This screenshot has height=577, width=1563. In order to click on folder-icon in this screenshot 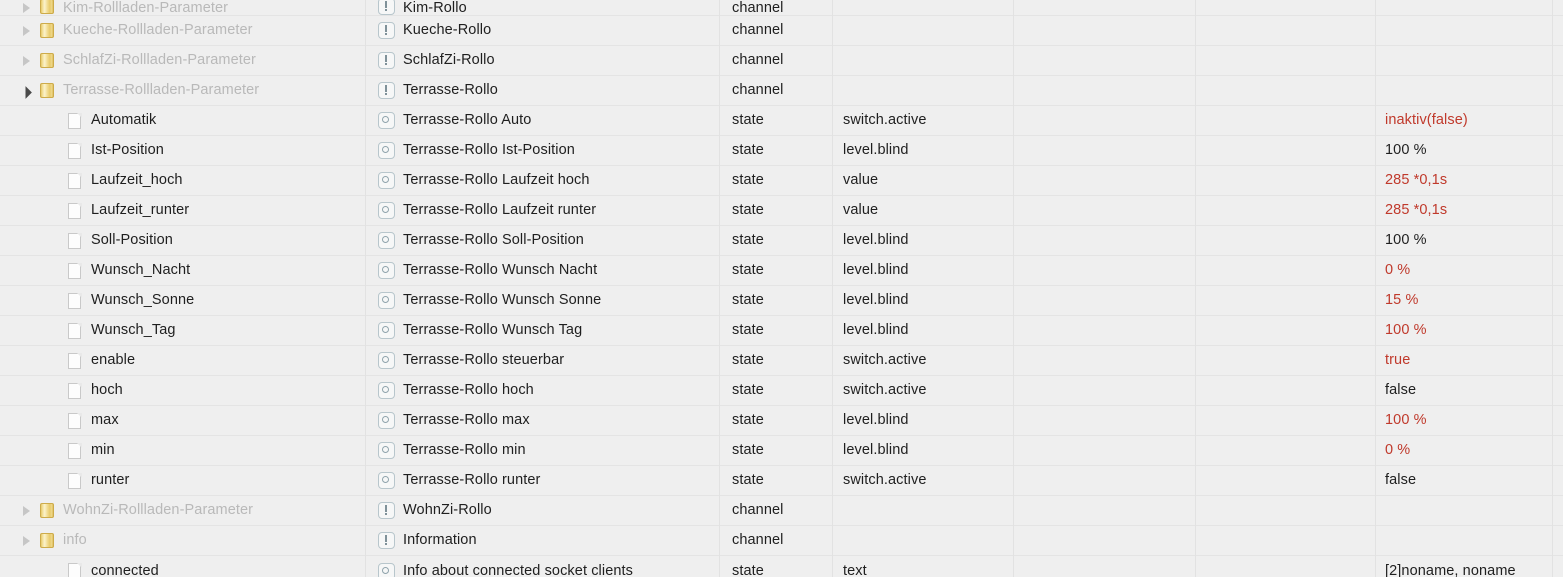, I will do `click(47, 30)`.